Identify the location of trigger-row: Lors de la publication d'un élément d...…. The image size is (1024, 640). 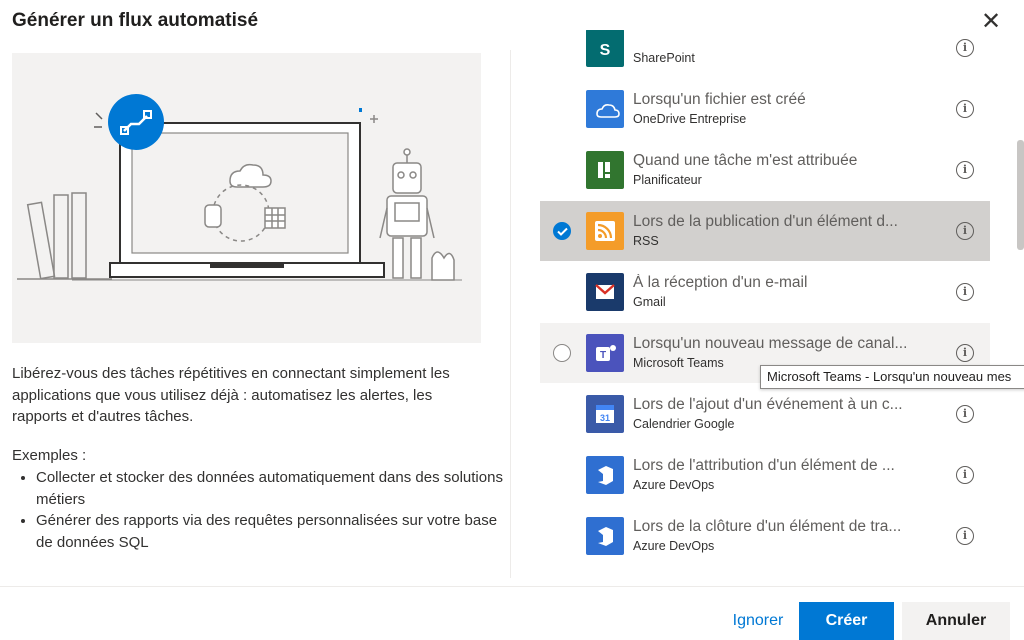
(765, 231).